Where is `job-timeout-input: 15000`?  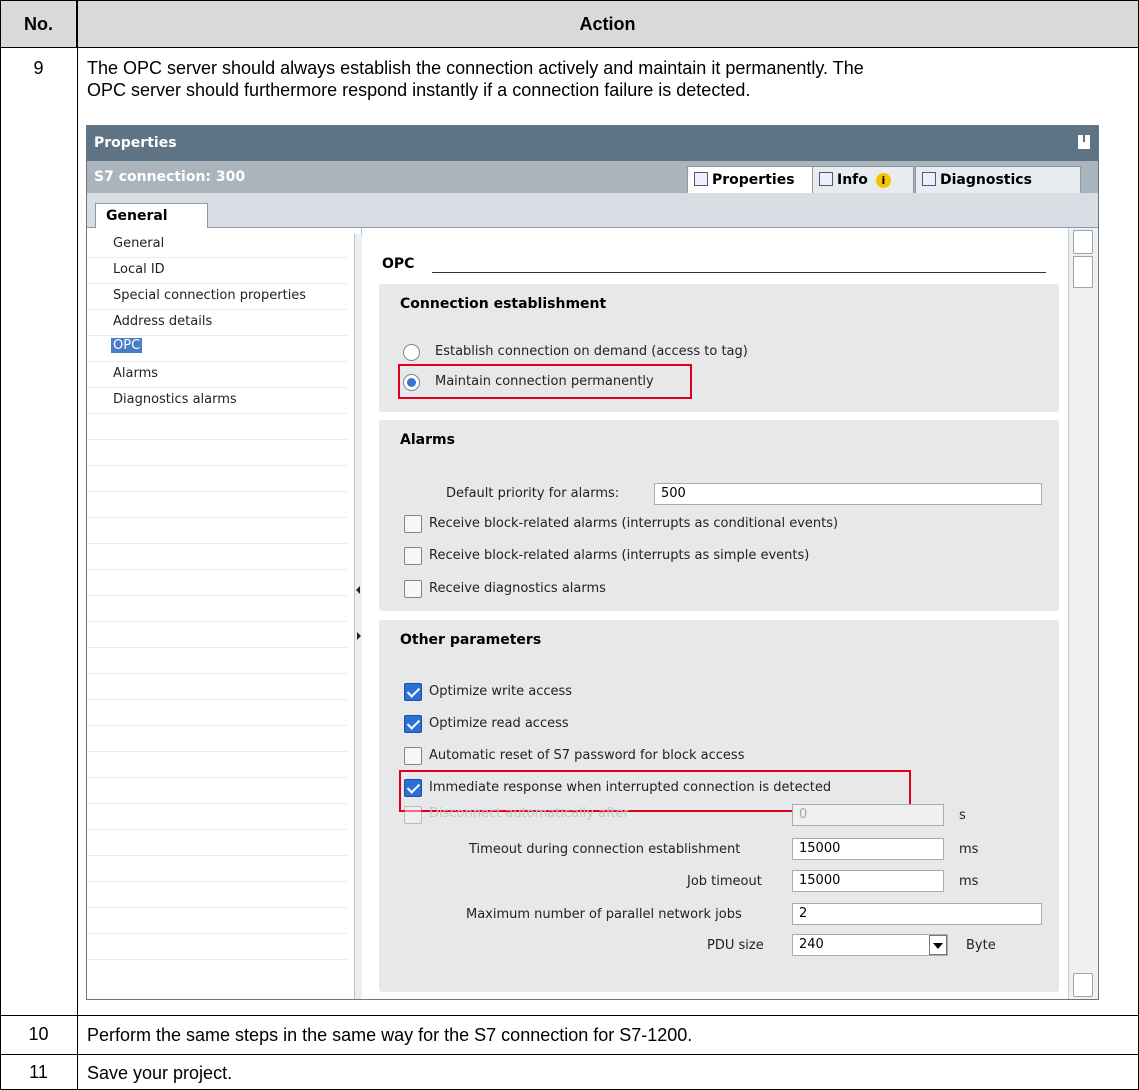
job-timeout-input: 15000 is located at coordinates (868, 881).